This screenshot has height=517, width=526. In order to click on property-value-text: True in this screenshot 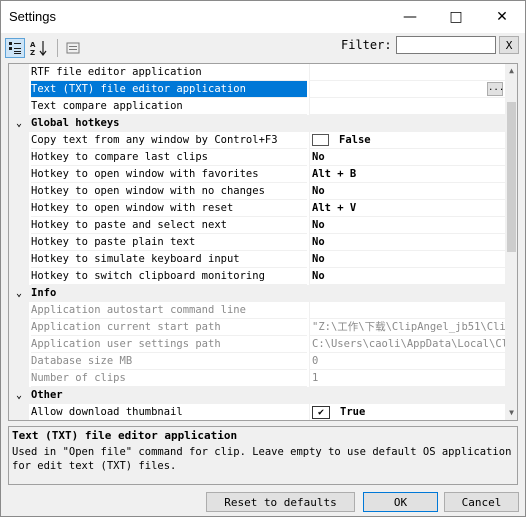, I will do `click(353, 412)`.